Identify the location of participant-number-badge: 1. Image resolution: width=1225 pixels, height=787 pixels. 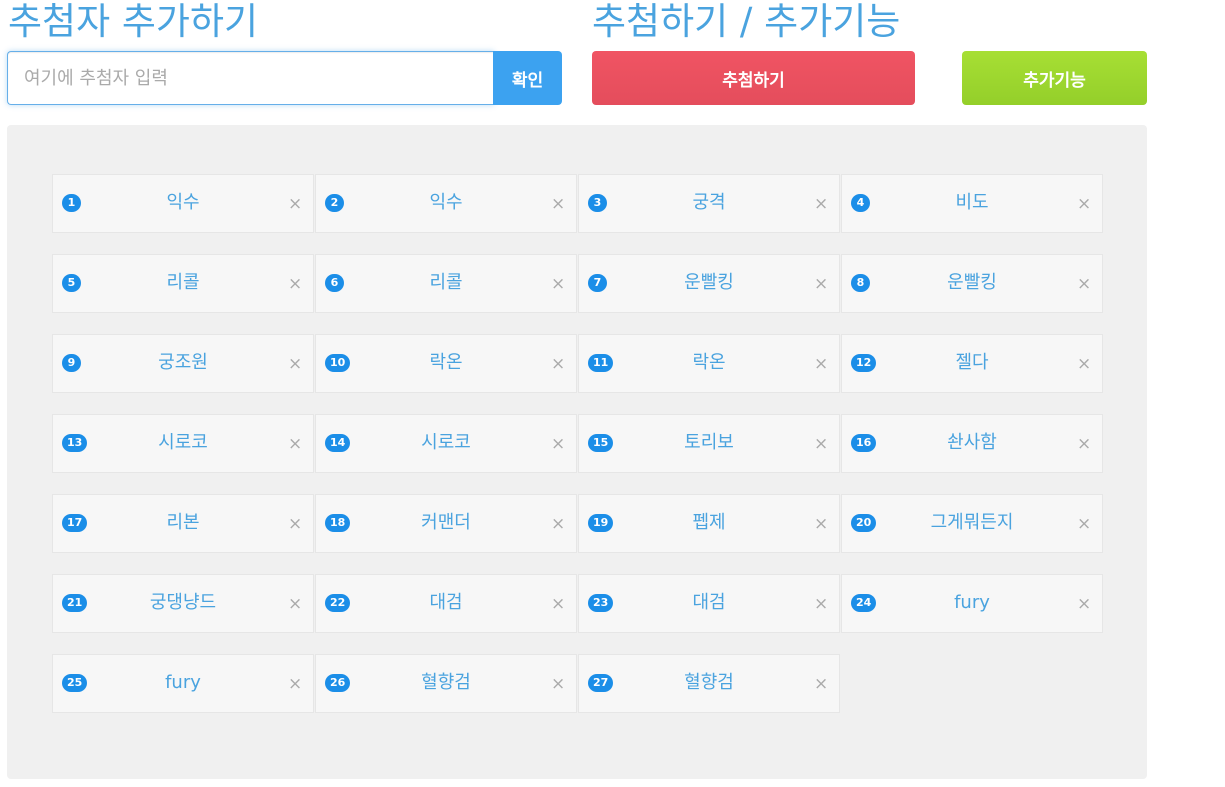
(71, 203).